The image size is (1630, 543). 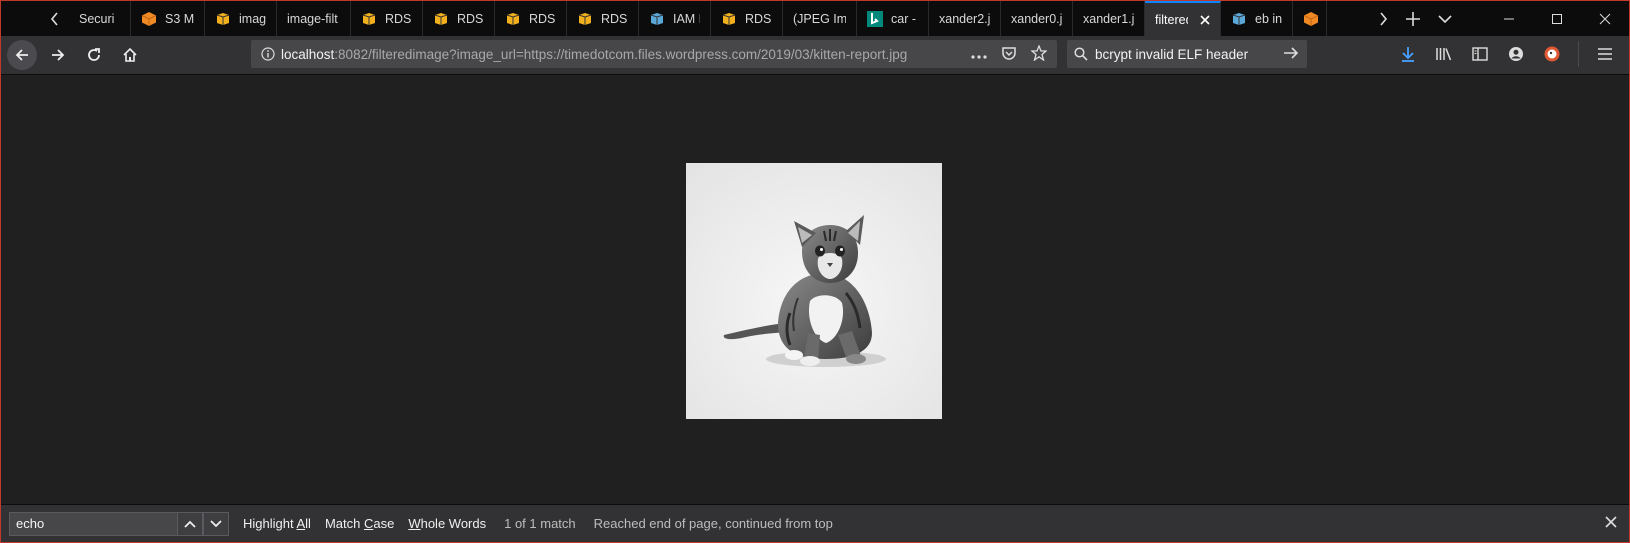 I want to click on account-button, so click(x=1516, y=54).